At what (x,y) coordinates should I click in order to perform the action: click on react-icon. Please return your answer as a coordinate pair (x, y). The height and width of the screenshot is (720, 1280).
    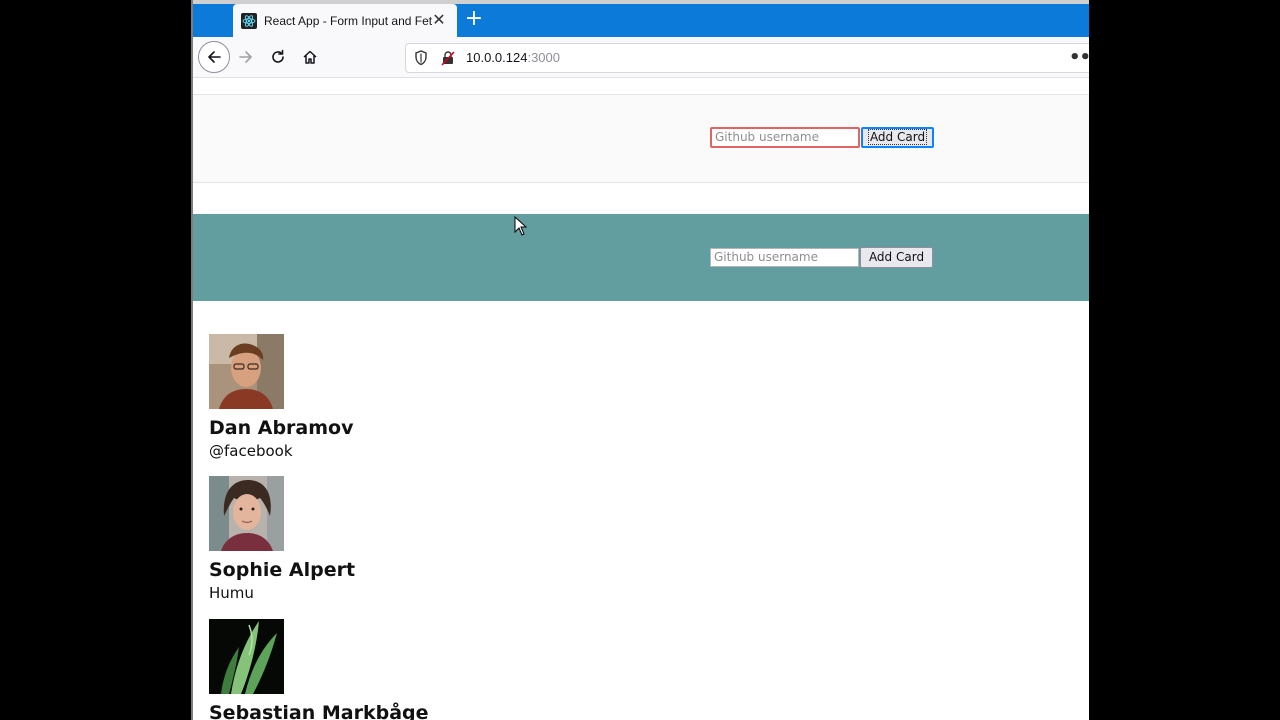
    Looking at the image, I should click on (249, 20).